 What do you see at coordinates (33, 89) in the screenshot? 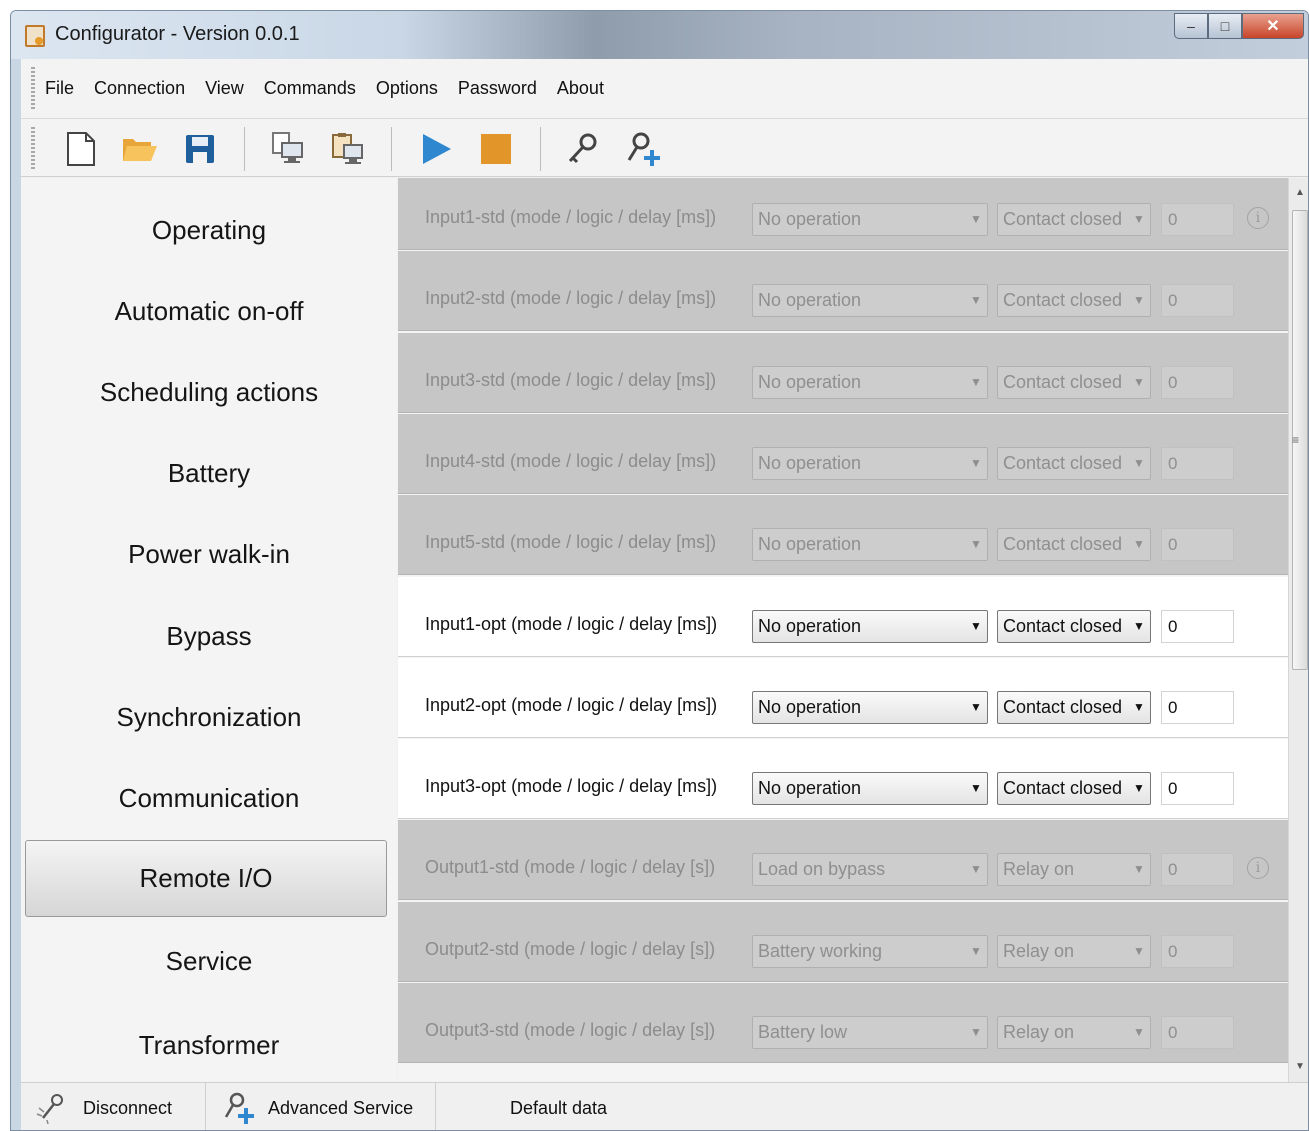
I see `menu-grip` at bounding box center [33, 89].